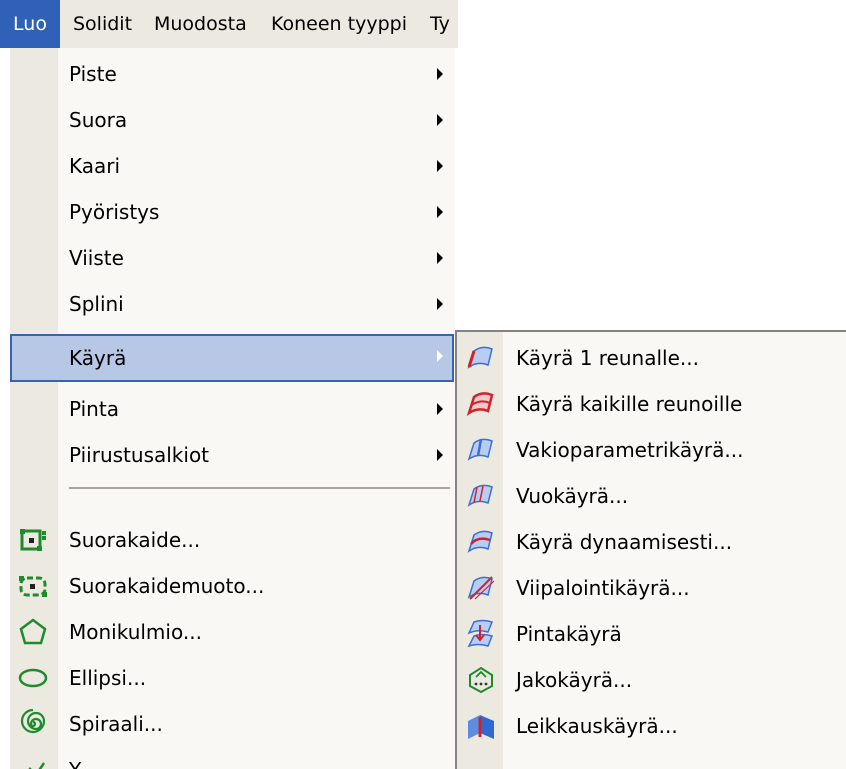  What do you see at coordinates (480, 541) in the screenshot?
I see `dynamic-curve-icon` at bounding box center [480, 541].